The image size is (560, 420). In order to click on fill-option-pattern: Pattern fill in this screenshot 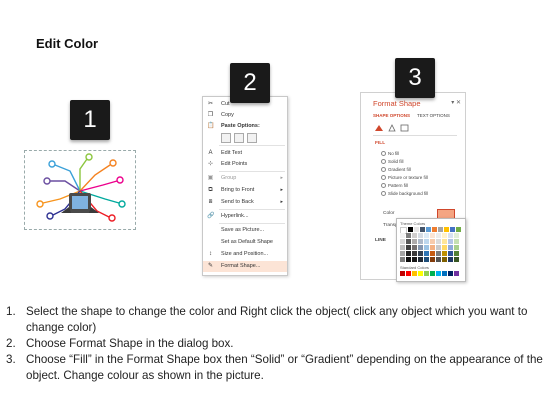, I will do `click(394, 185)`.